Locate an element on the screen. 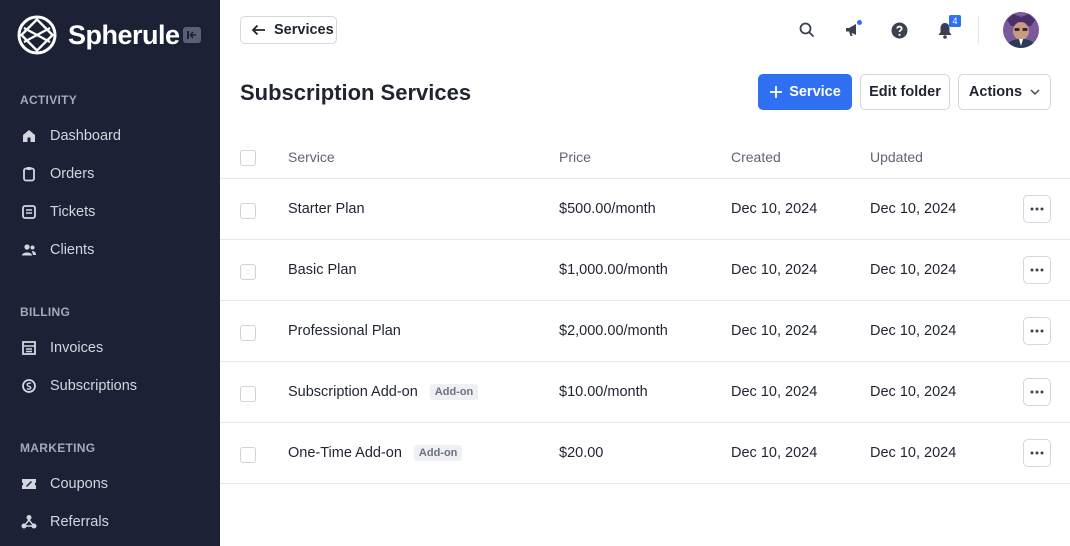 This screenshot has height=546, width=1070. service-name-cell: Subscription Add-on Add-on is located at coordinates (383, 392).